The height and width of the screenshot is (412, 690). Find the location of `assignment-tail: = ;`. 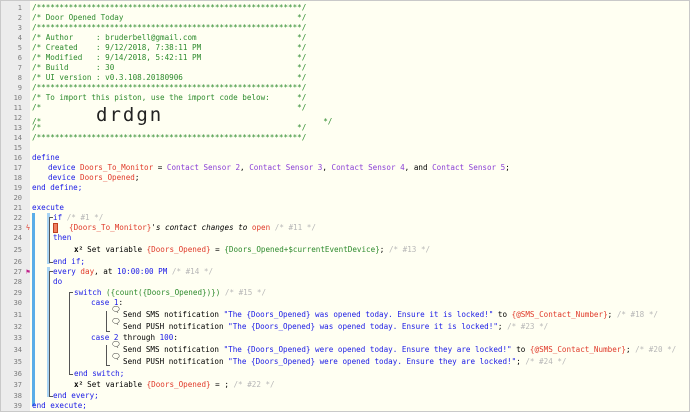

assignment-tail: = ; is located at coordinates (219, 384).